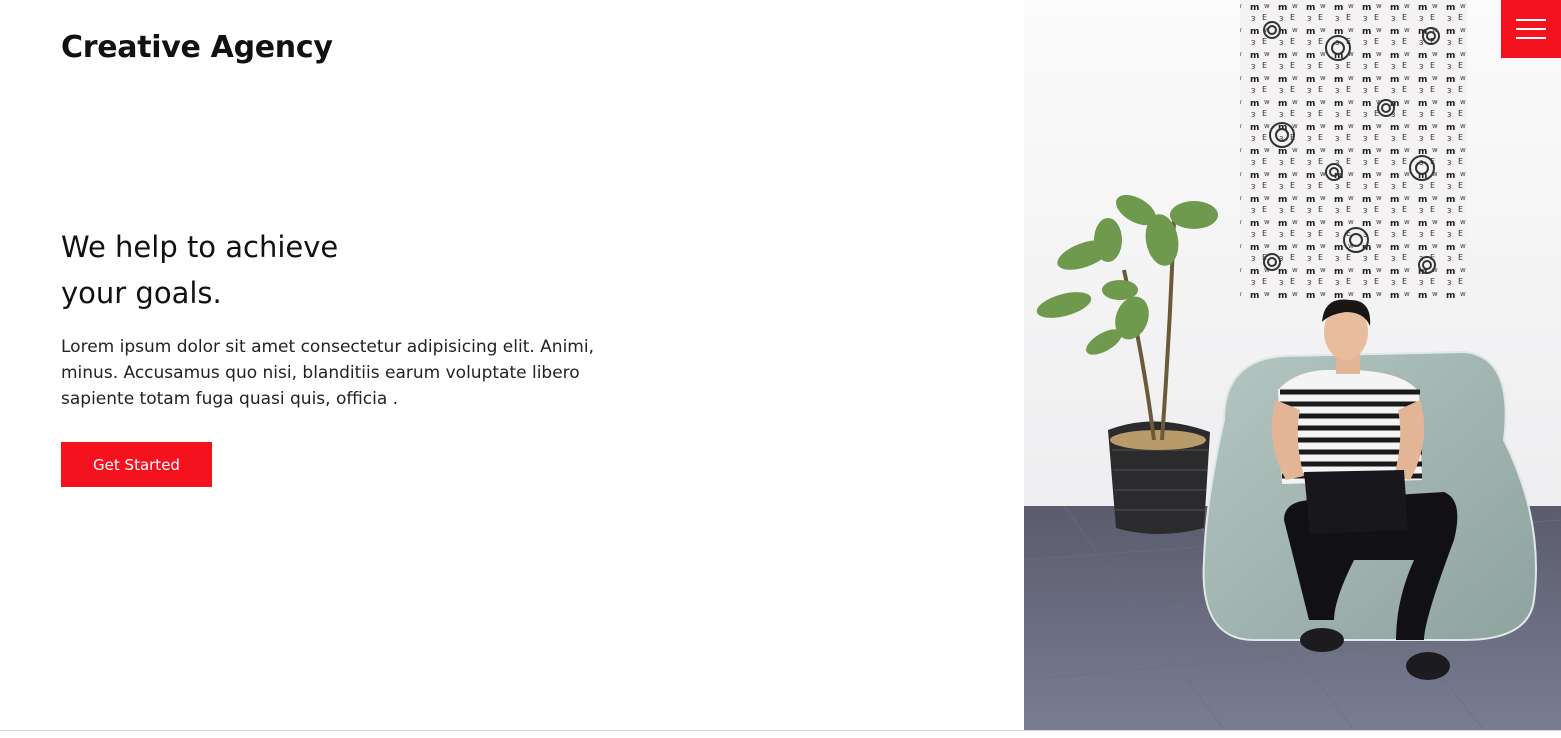 This screenshot has height=738, width=1561. Describe the element at coordinates (321, 270) in the screenshot. I see `hero-headline: We help to achieve your goals.` at that location.